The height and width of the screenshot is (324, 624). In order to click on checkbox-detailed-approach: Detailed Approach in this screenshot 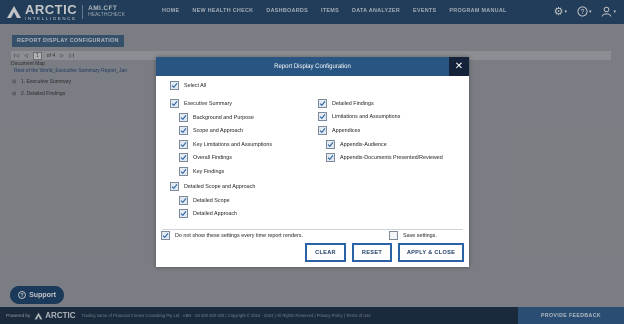, I will do `click(208, 213)`.